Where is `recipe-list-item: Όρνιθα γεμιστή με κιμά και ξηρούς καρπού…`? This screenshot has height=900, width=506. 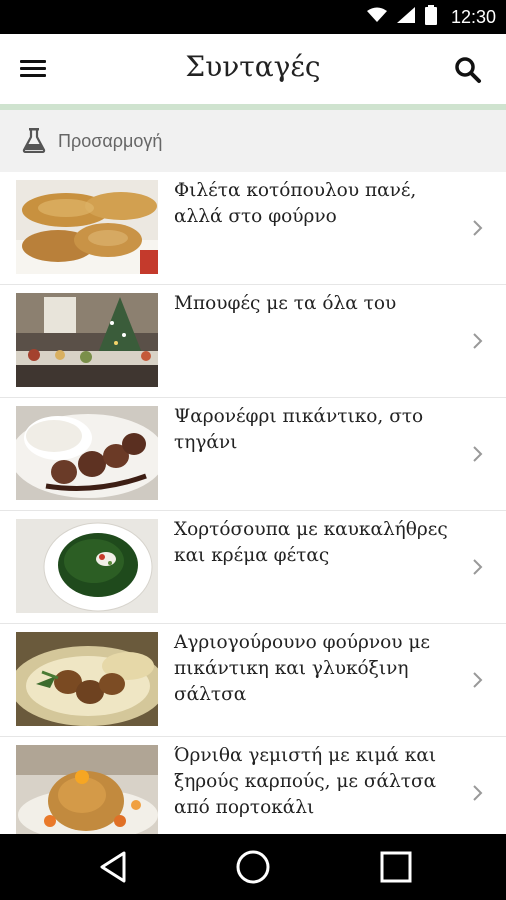
recipe-list-item: Όρνιθα γεμιστή με κιμά και ξηρούς καρπού… is located at coordinates (253, 785).